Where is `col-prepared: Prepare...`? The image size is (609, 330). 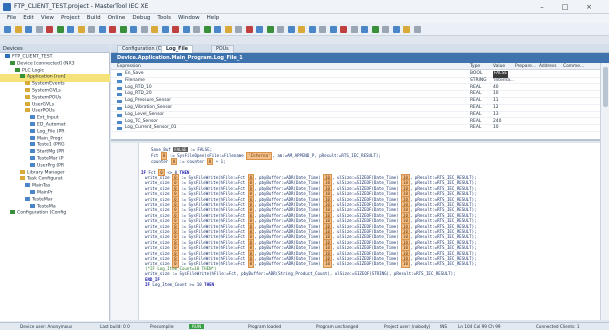 col-prepared: Prepare... is located at coordinates (525, 66).